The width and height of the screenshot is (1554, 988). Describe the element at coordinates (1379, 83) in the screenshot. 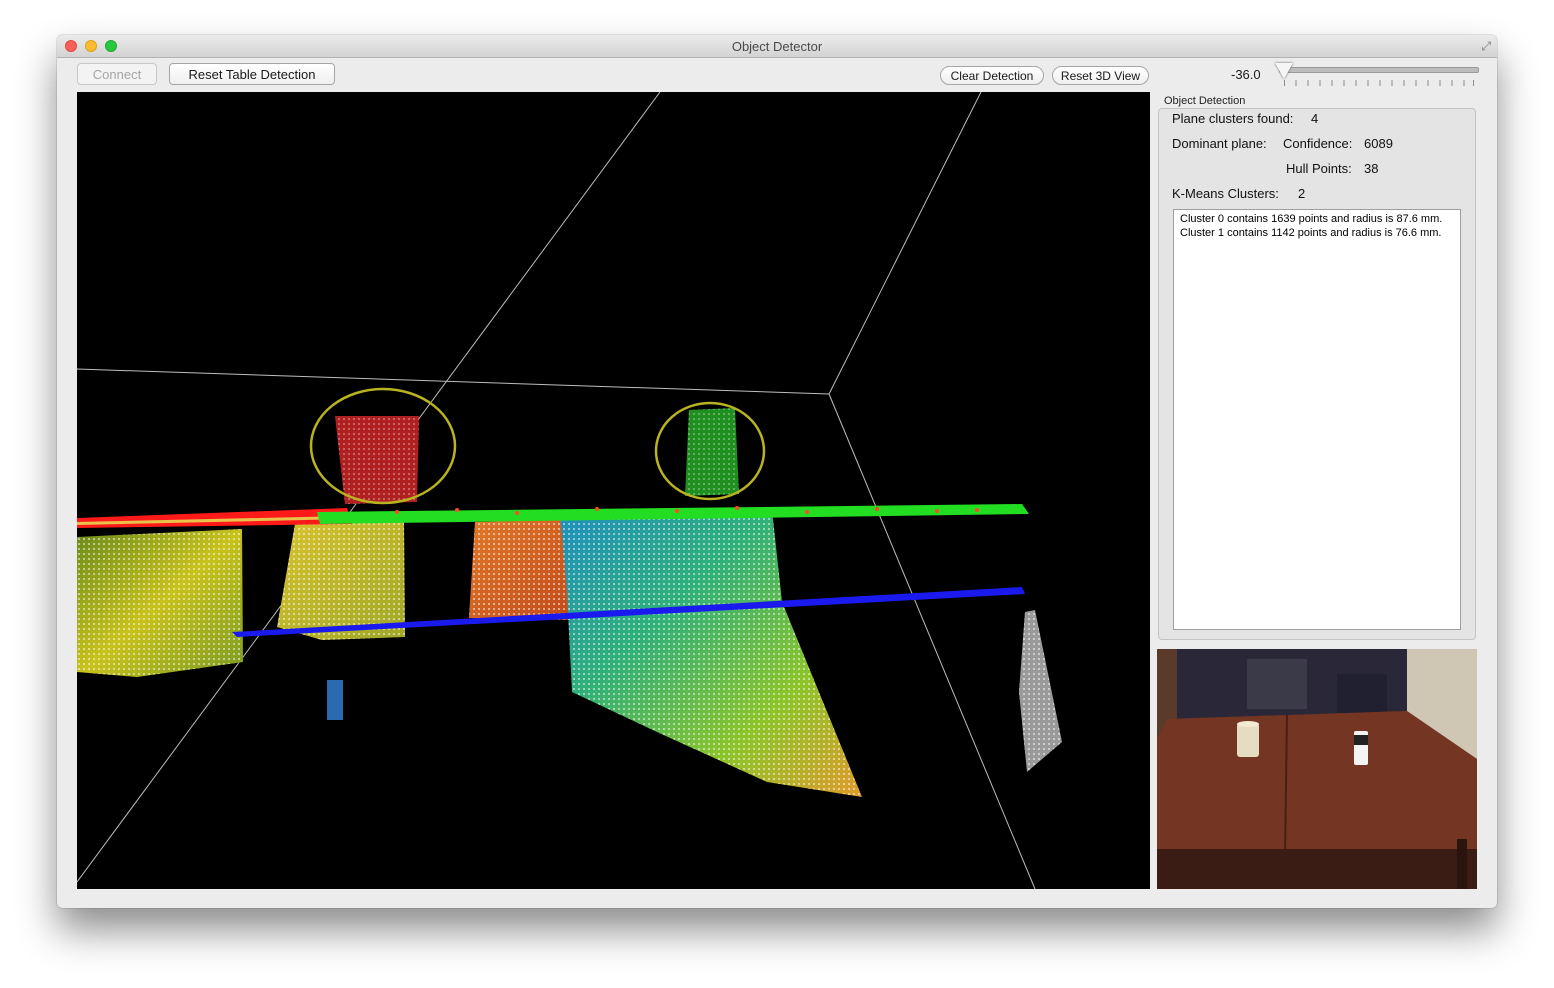

I see `slider-ticks` at that location.